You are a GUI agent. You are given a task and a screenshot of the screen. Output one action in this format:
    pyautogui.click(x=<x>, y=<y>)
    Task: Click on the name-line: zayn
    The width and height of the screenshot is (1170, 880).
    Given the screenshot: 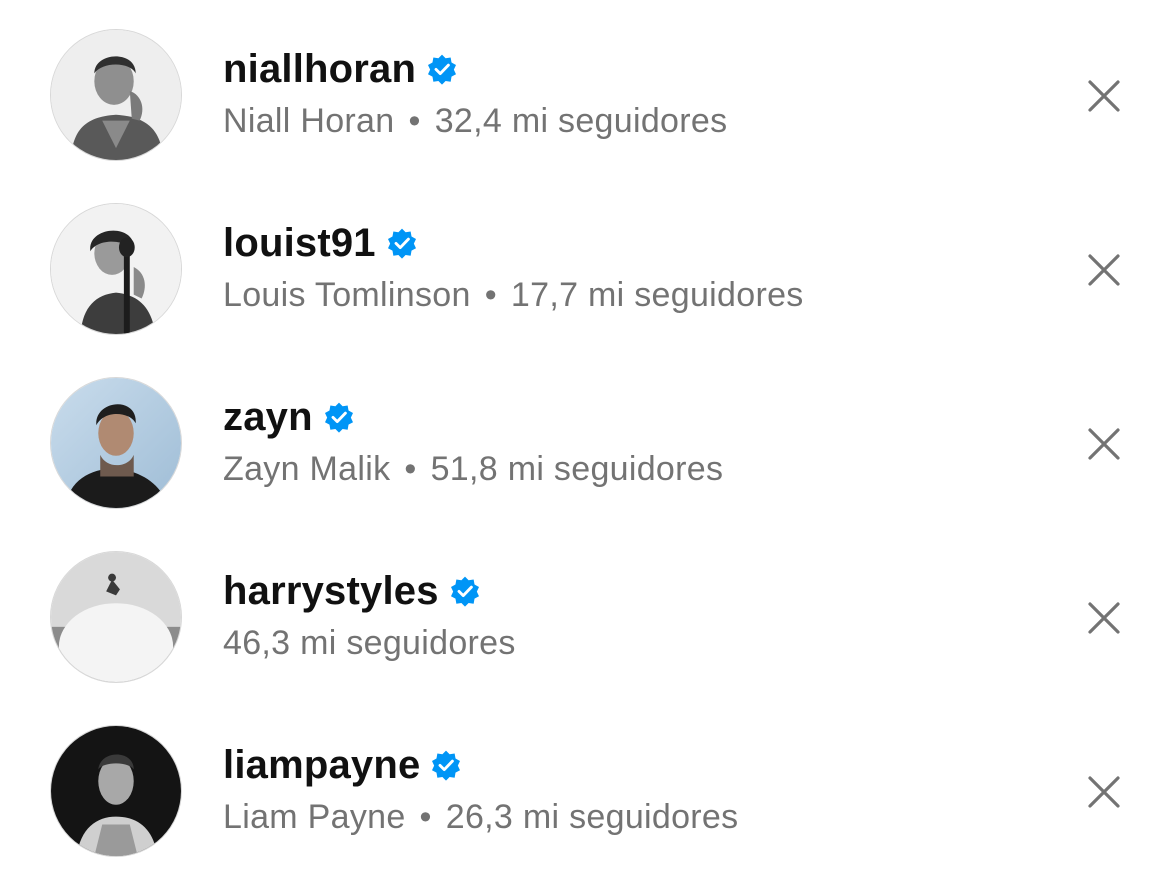 What is the action you would take?
    pyautogui.click(x=289, y=417)
    